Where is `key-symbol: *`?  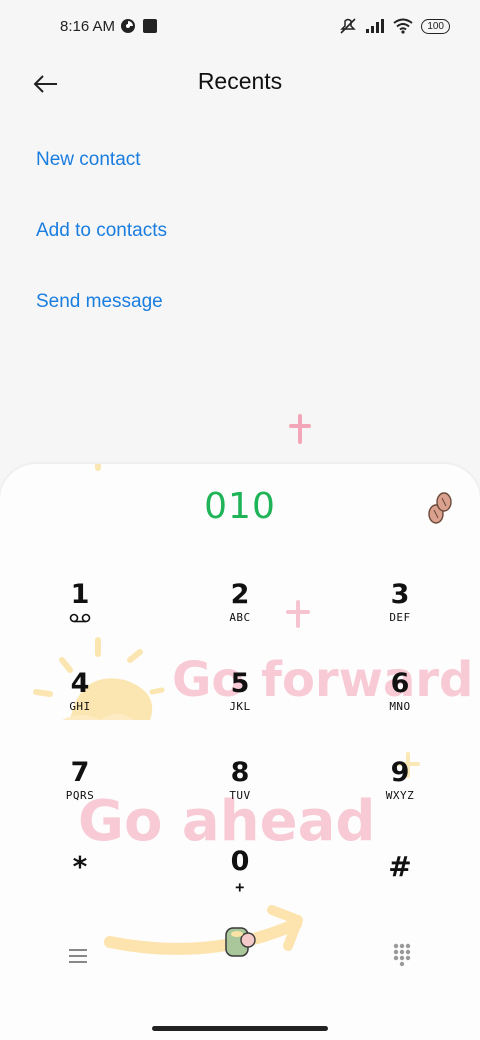 key-symbol: * is located at coordinates (80, 866).